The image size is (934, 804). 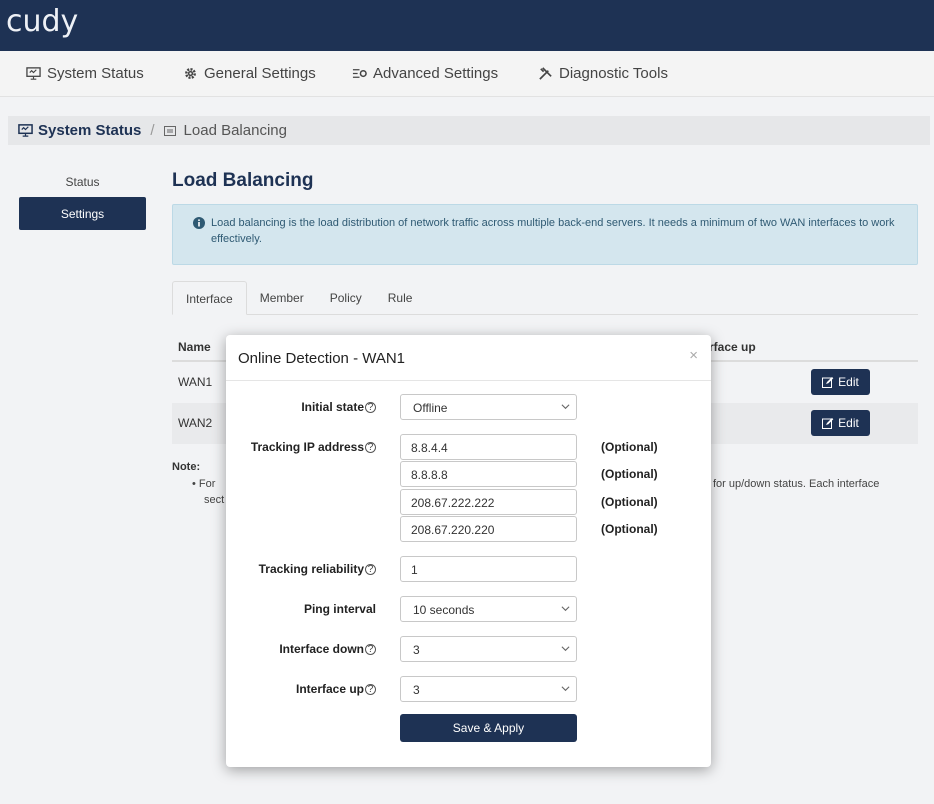 I want to click on tracking-reliability-label: Tracking reliability?, so click(x=317, y=569).